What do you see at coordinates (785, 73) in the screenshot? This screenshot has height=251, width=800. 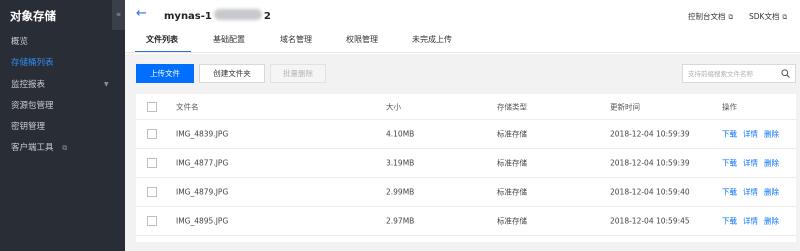 I see `search-icon` at bounding box center [785, 73].